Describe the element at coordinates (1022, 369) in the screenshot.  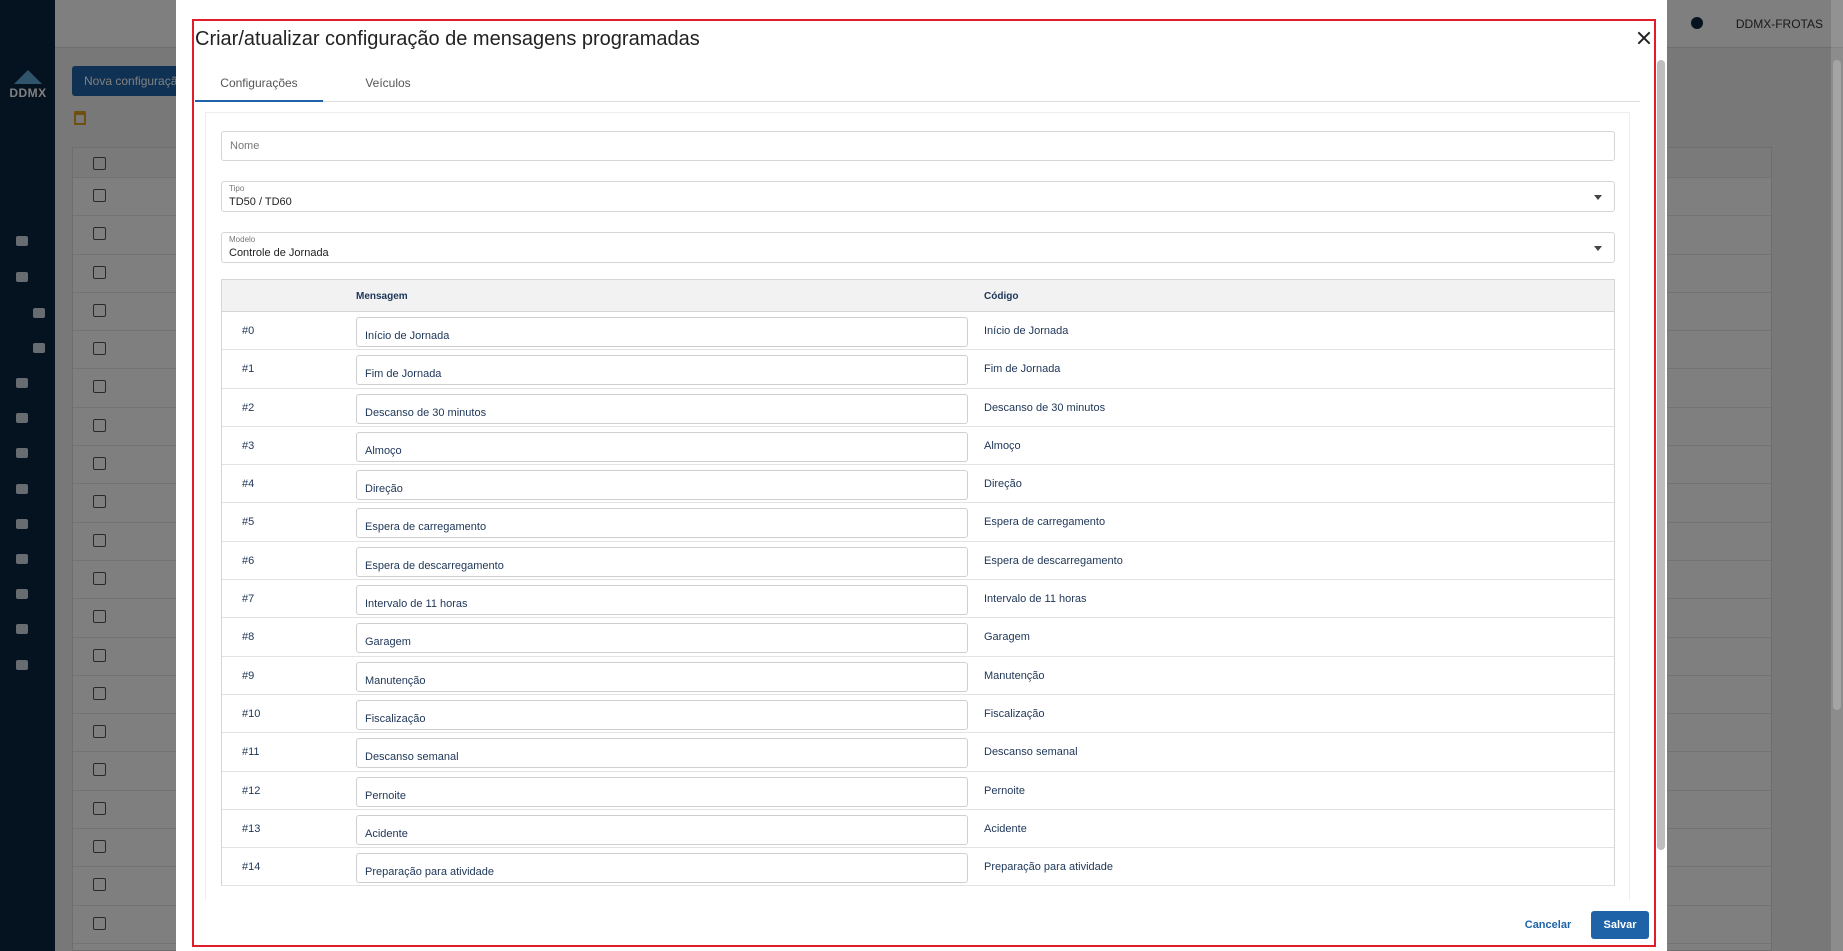
I see `message-code: Fim de Jornada` at that location.